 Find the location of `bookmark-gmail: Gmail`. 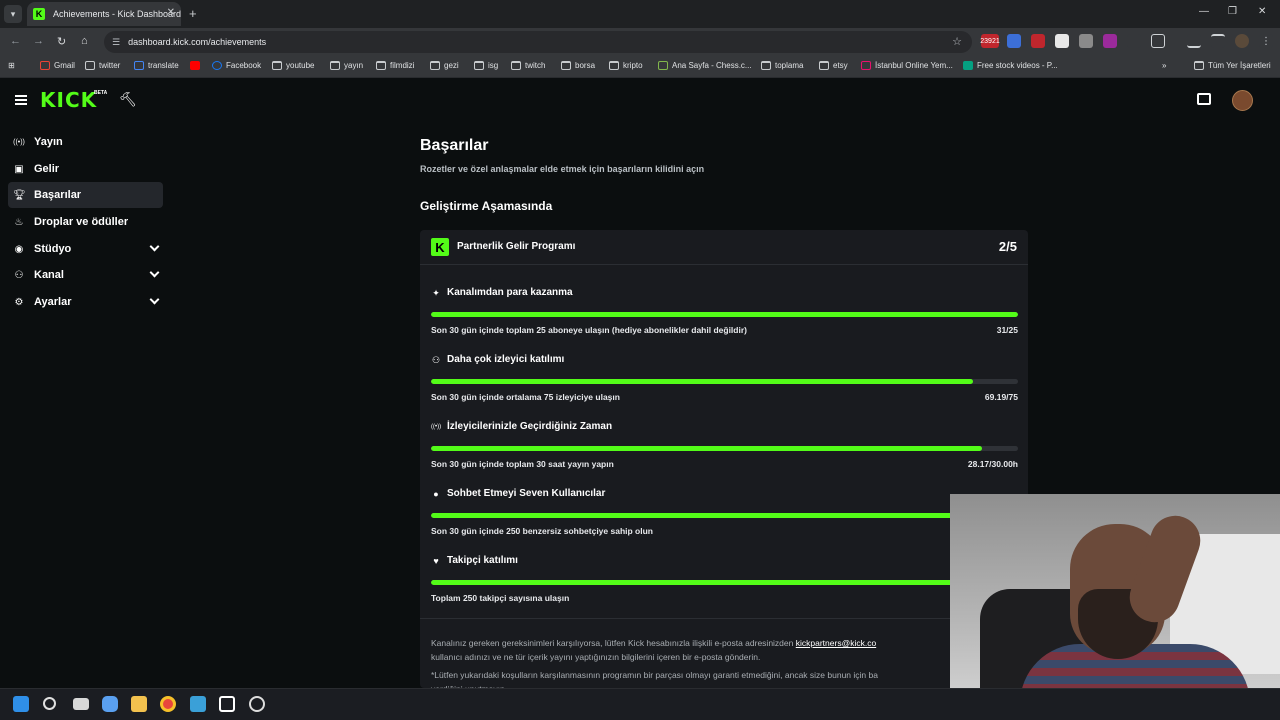

bookmark-gmail: Gmail is located at coordinates (57, 65).